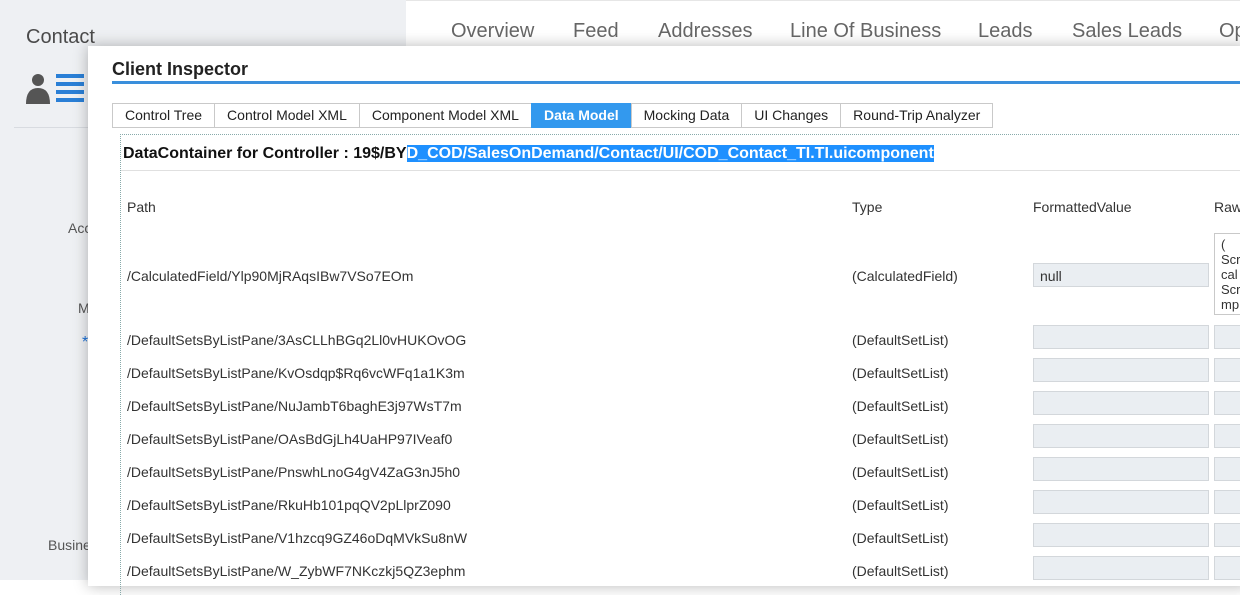  Describe the element at coordinates (265, 153) in the screenshot. I see `header-prefix: DataContainer for Controller : 19$/BY` at that location.